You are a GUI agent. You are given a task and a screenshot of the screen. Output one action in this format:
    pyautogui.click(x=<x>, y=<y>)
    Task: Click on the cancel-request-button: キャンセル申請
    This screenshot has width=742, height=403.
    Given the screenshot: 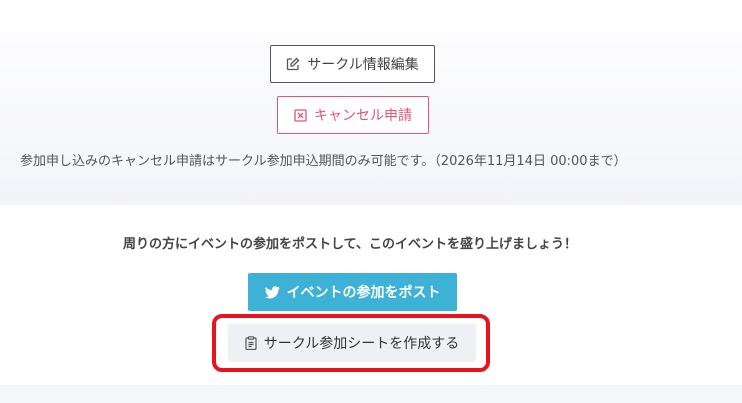 What is the action you would take?
    pyautogui.click(x=353, y=115)
    